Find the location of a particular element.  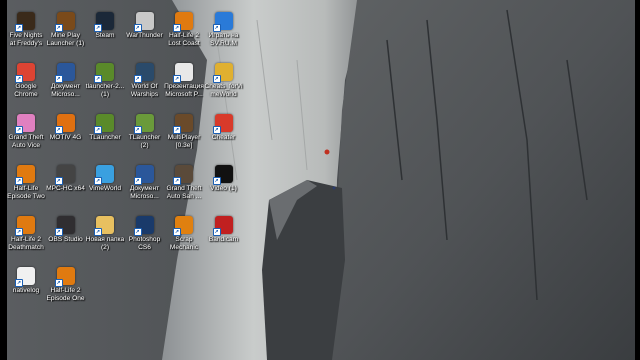

desktop-shortcut: ↗ WarThunder is located at coordinates (145, 26).